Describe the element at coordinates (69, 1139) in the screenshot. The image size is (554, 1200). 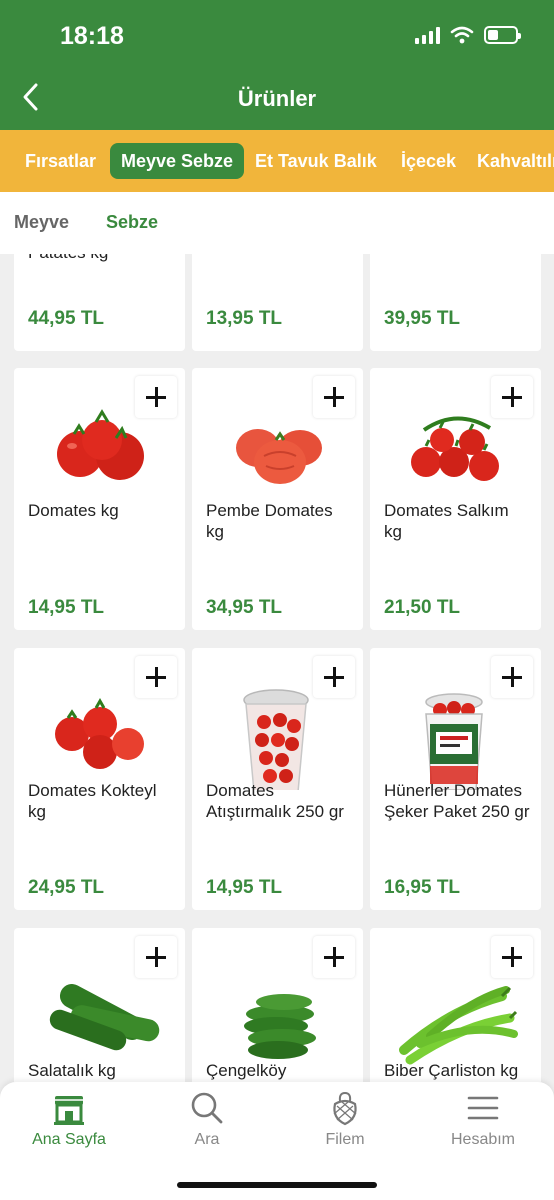
I see `tab-label: Ana Sayfa` at that location.